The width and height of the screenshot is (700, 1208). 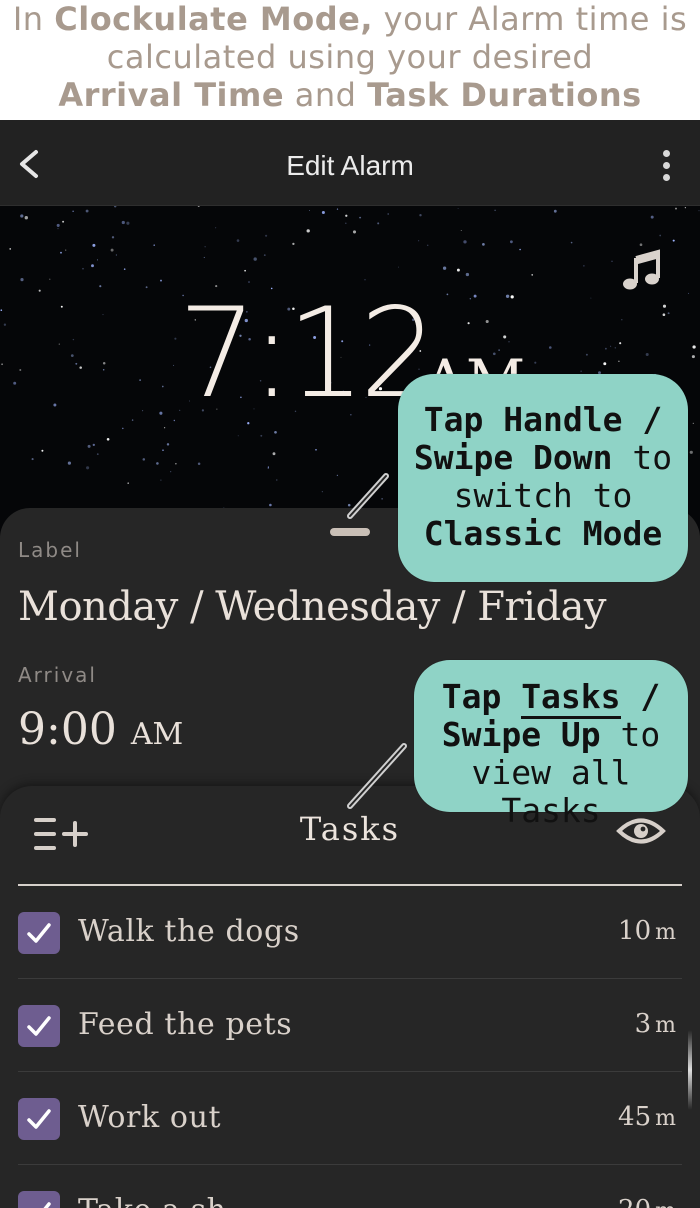 What do you see at coordinates (350, 532) in the screenshot?
I see `sheet-handle` at bounding box center [350, 532].